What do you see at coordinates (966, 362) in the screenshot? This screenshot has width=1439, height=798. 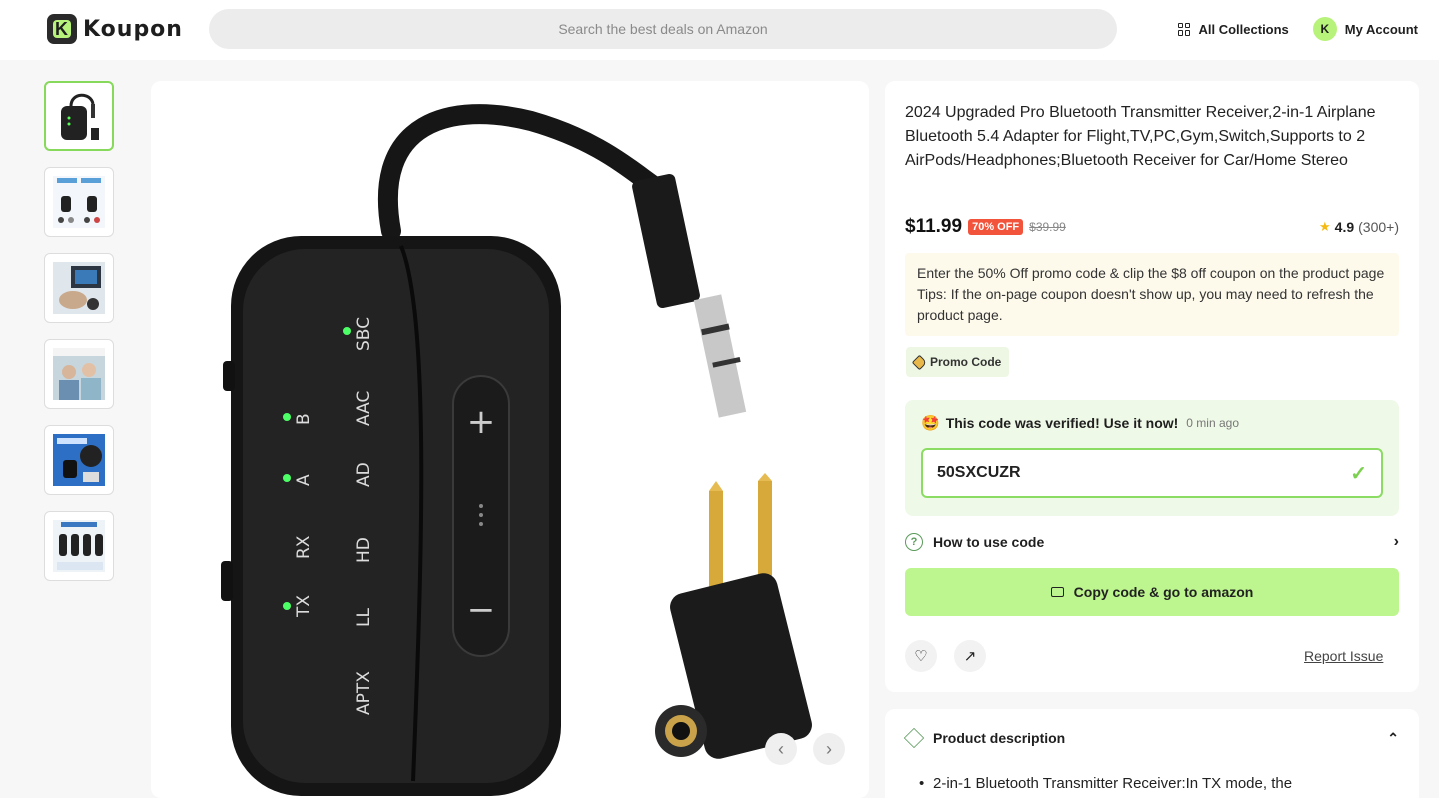 I see `promo-code-label: Promo Code` at bounding box center [966, 362].